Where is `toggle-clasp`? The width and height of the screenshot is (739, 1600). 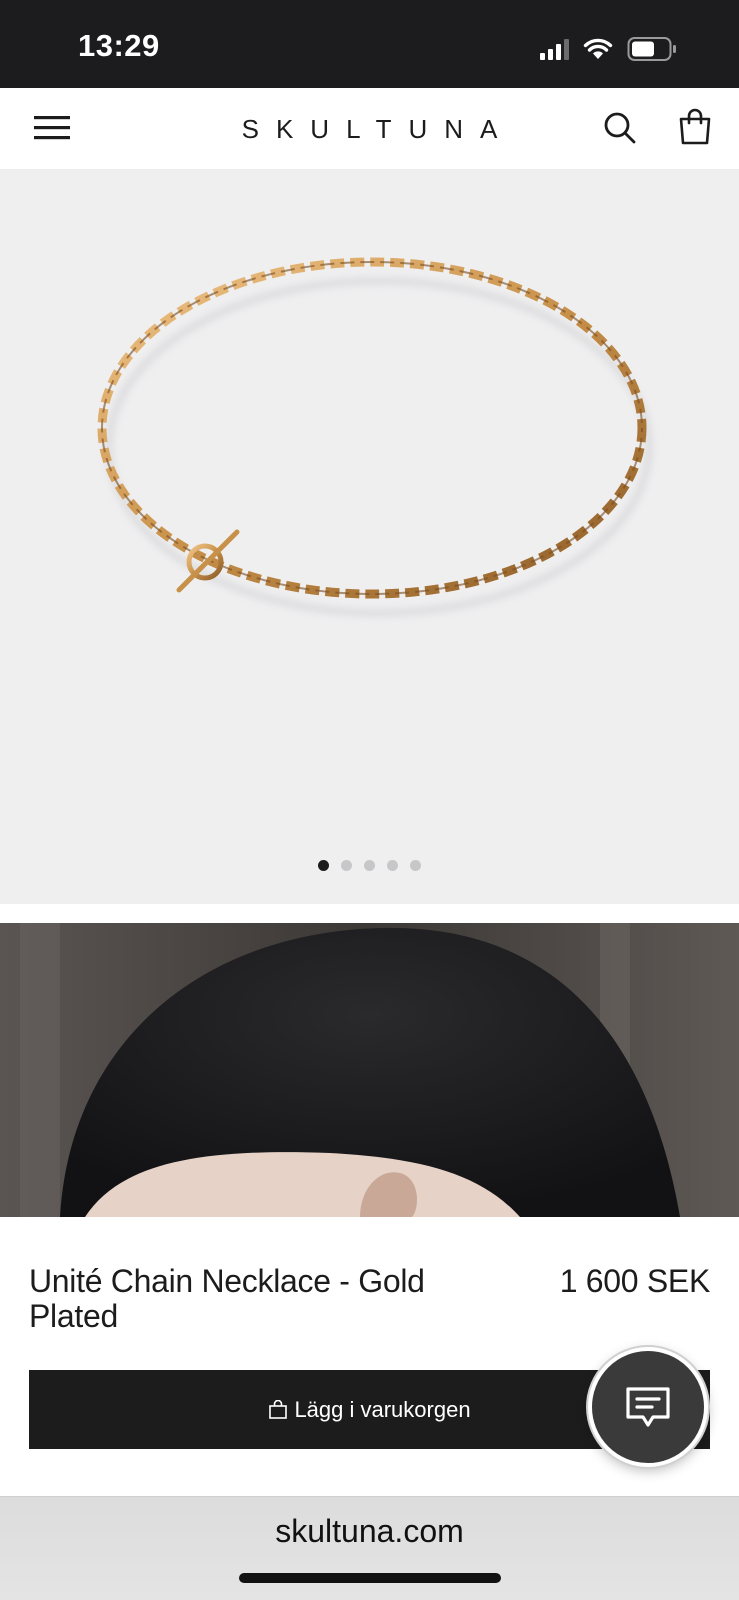 toggle-clasp is located at coordinates (208, 561).